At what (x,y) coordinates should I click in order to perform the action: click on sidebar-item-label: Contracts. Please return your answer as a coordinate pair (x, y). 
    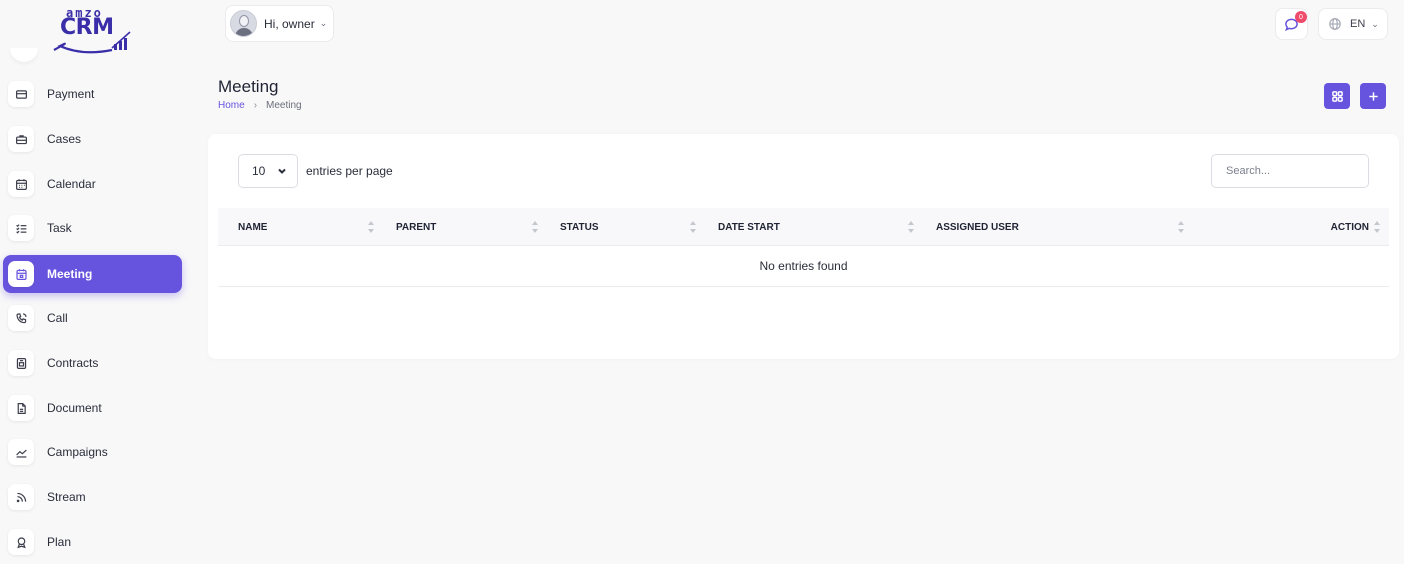
    Looking at the image, I should click on (73, 363).